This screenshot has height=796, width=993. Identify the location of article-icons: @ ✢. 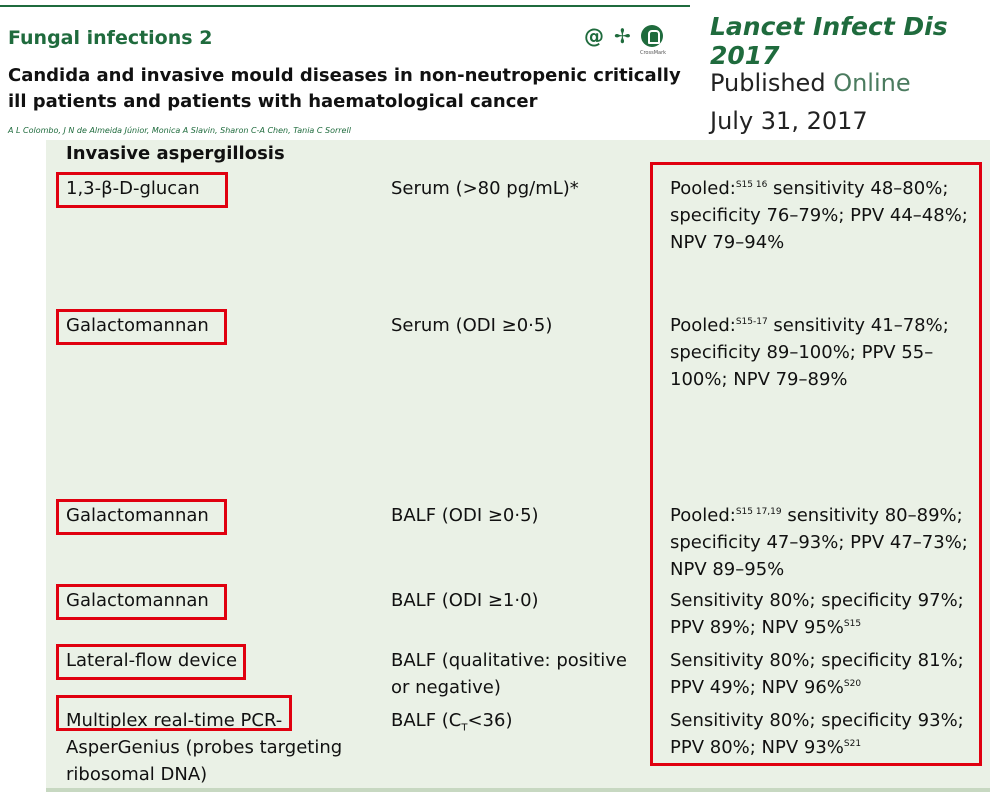
(623, 36).